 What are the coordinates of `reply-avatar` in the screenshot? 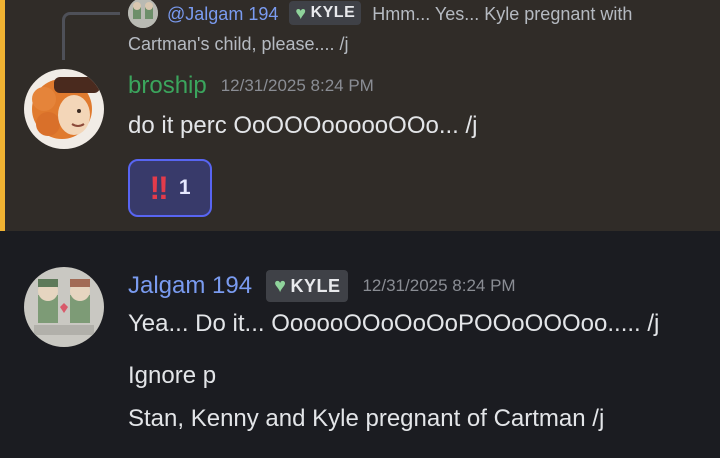 It's located at (143, 14).